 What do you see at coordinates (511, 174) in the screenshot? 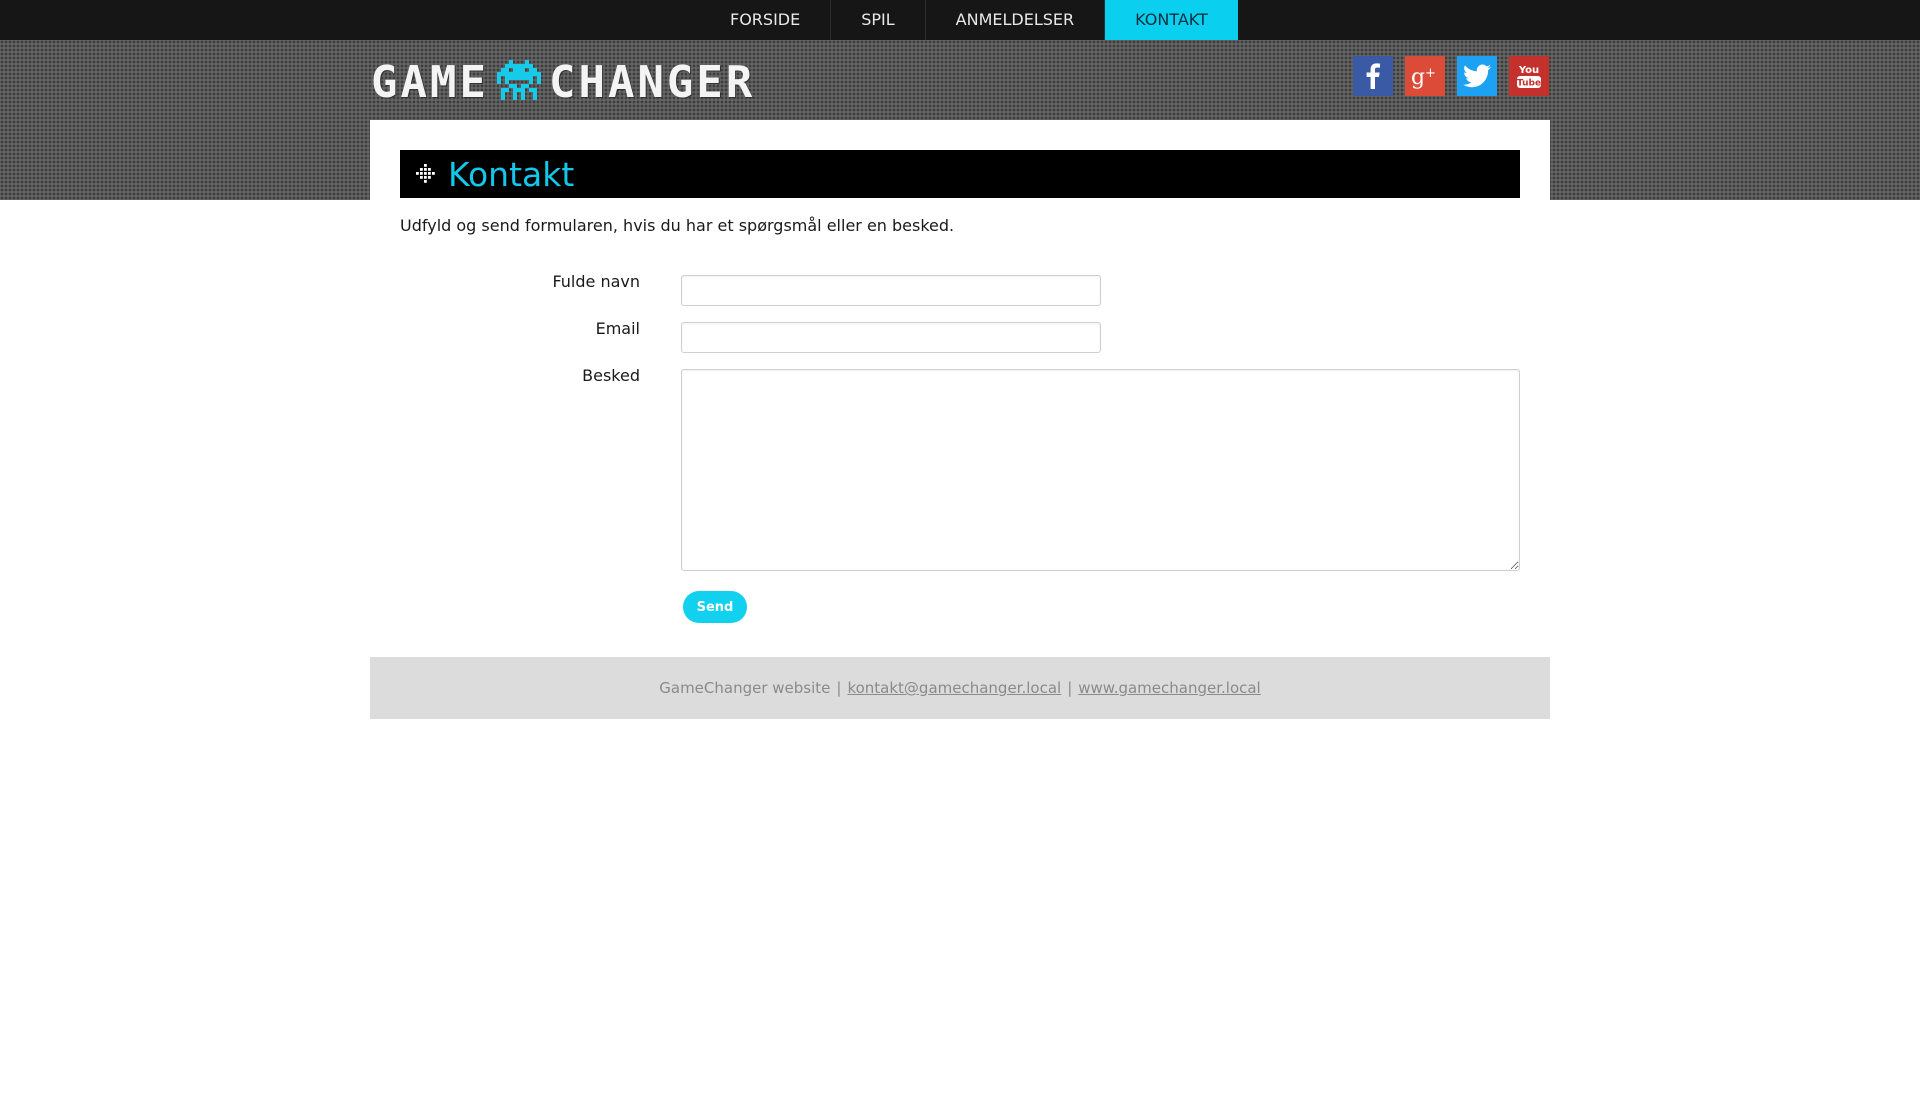
I see `page-title: Kontakt` at bounding box center [511, 174].